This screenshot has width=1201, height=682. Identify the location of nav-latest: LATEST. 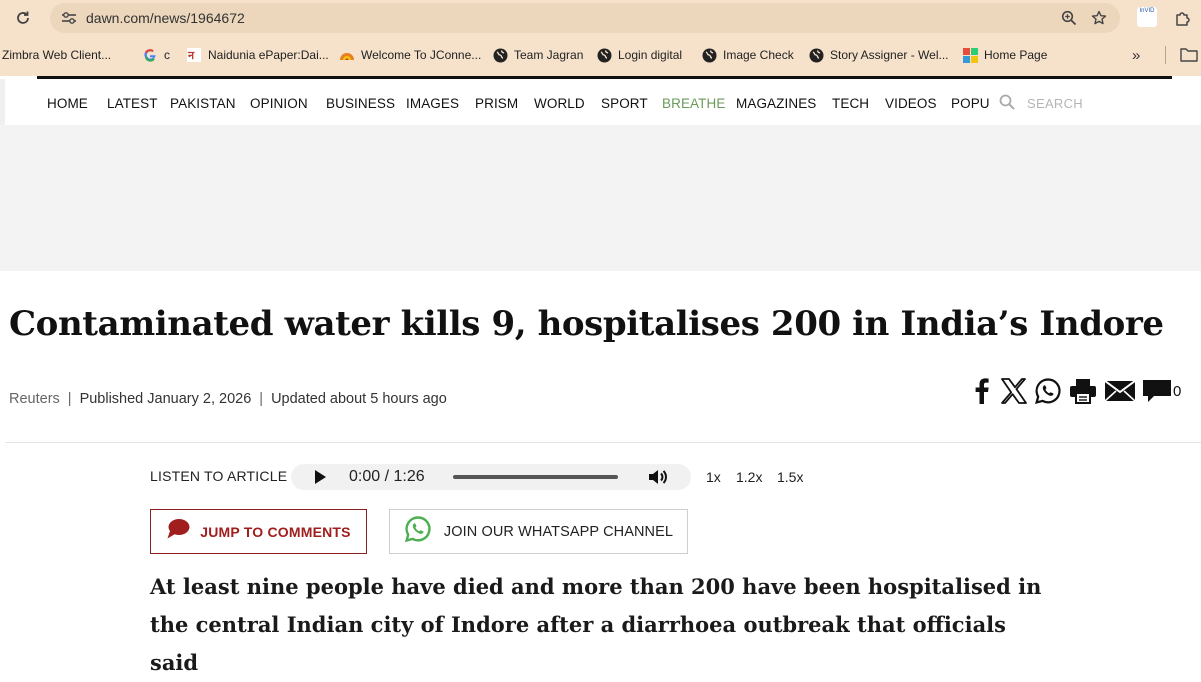
(132, 103).